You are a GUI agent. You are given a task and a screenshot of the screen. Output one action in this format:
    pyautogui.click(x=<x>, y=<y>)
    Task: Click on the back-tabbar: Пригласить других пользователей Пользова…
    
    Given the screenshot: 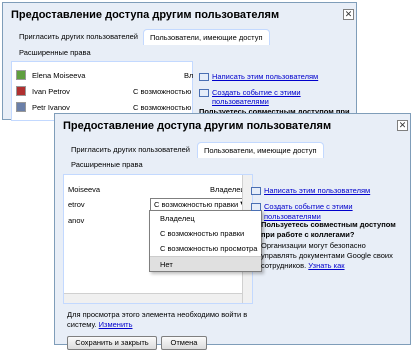 What is the action you would take?
    pyautogui.click(x=183, y=37)
    